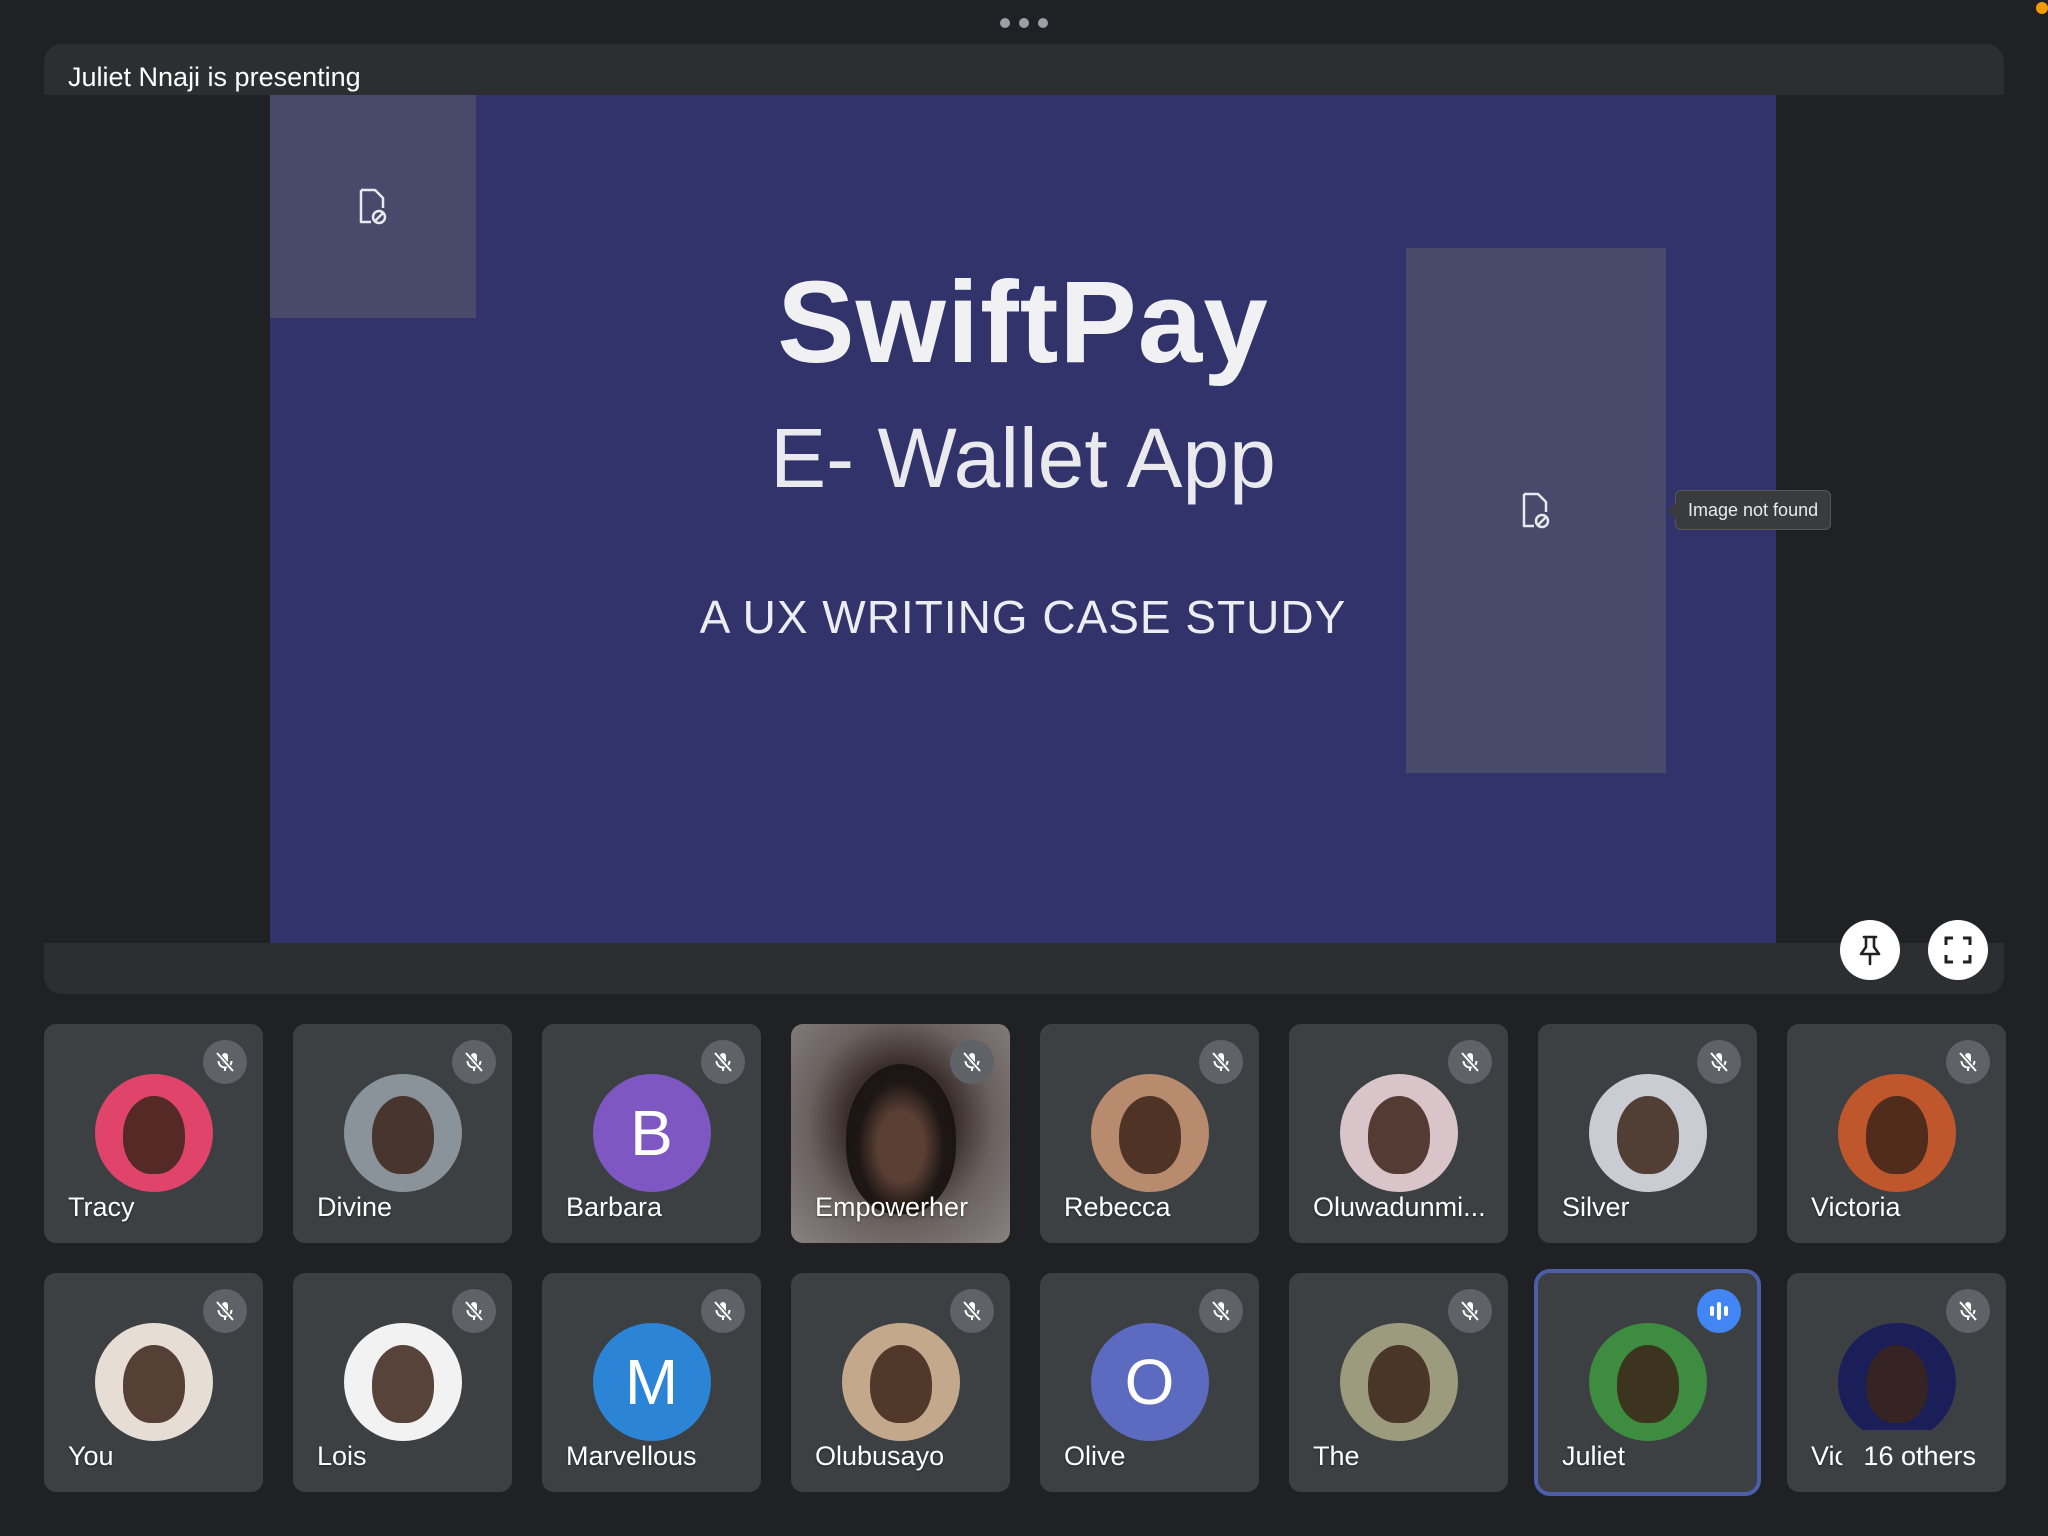  I want to click on participant-tile: M Marvellous, so click(651, 1382).